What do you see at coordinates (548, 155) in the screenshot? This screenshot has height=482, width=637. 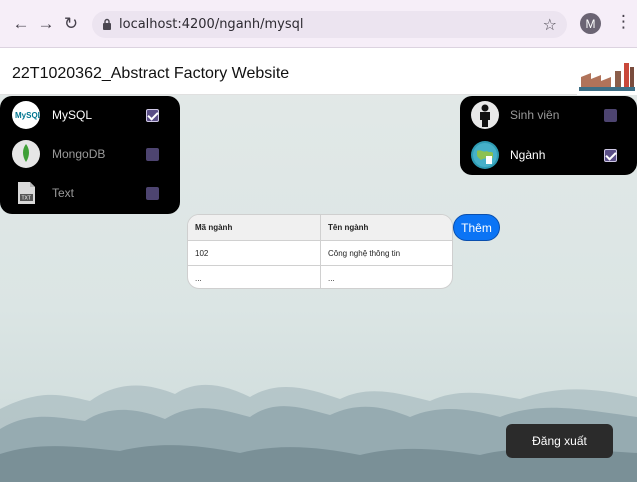 I see `entity-option-nganh: Ngành` at bounding box center [548, 155].